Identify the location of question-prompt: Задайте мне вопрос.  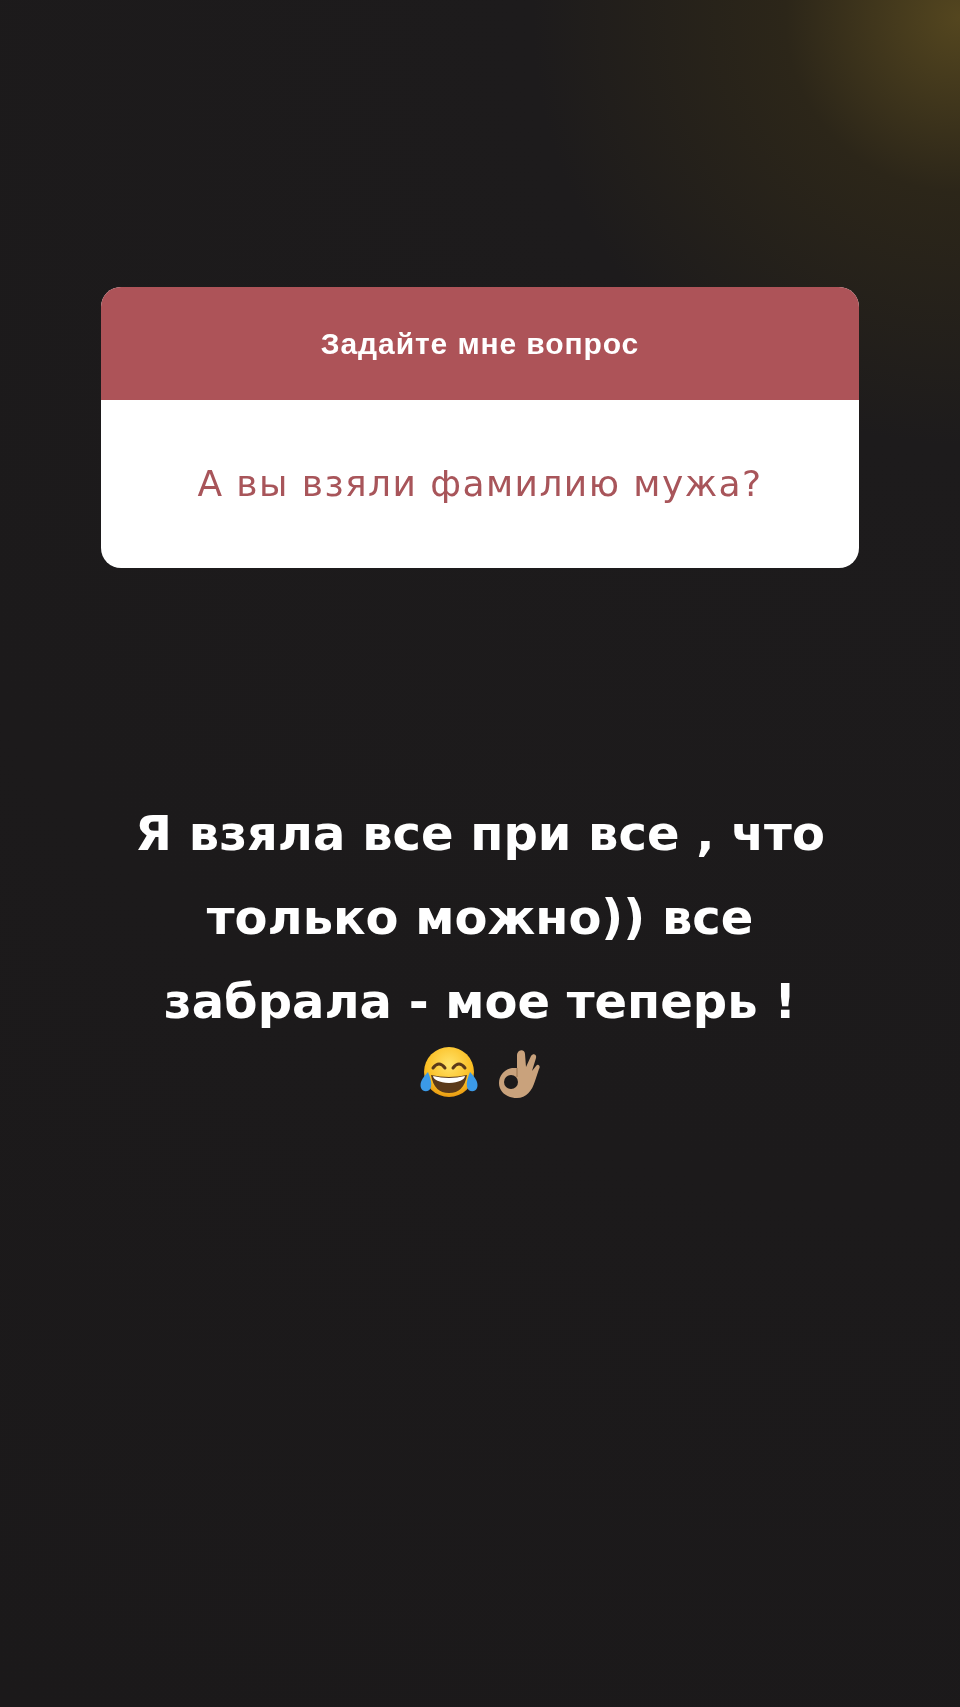
(480, 344).